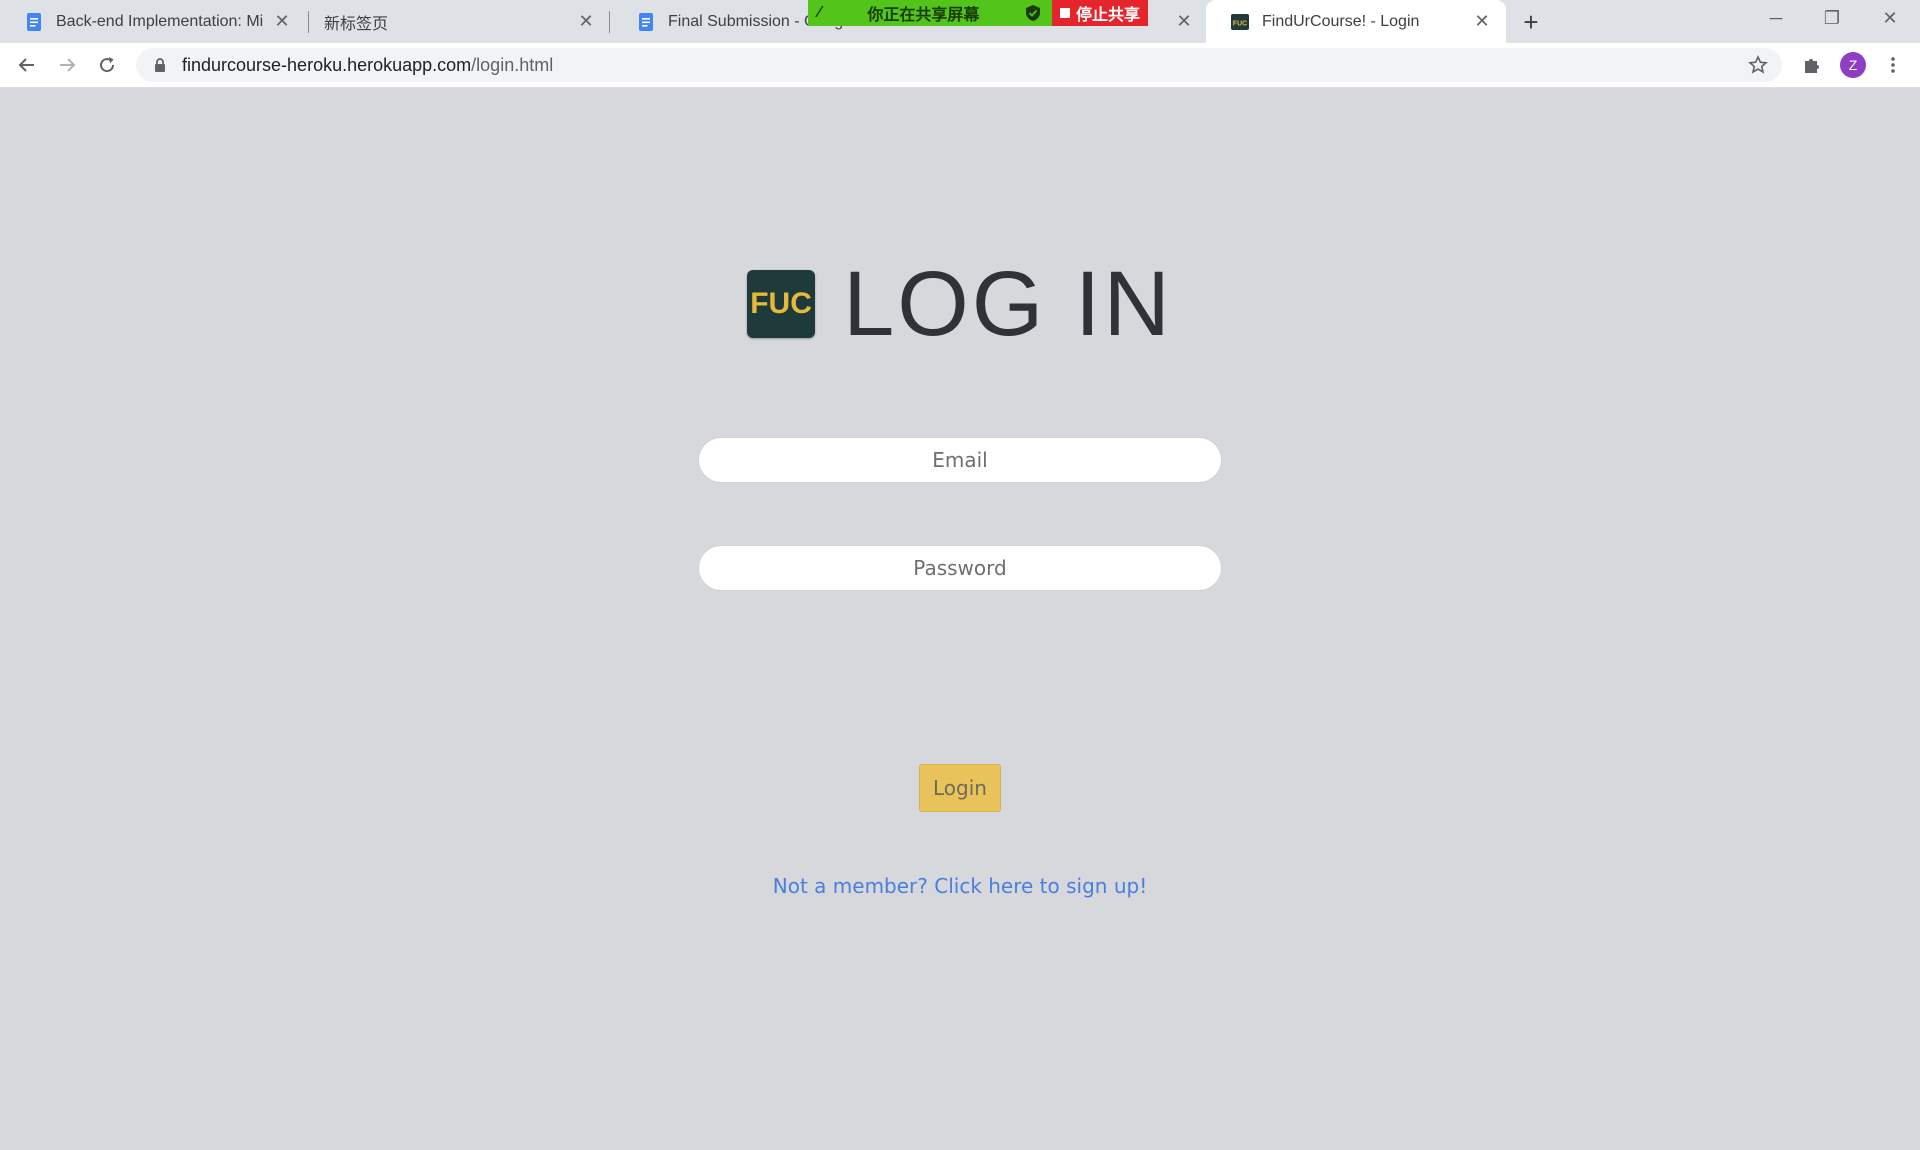 Image resolution: width=1920 pixels, height=1150 pixels. Describe the element at coordinates (512, 64) in the screenshot. I see `url-path: /login.html` at that location.